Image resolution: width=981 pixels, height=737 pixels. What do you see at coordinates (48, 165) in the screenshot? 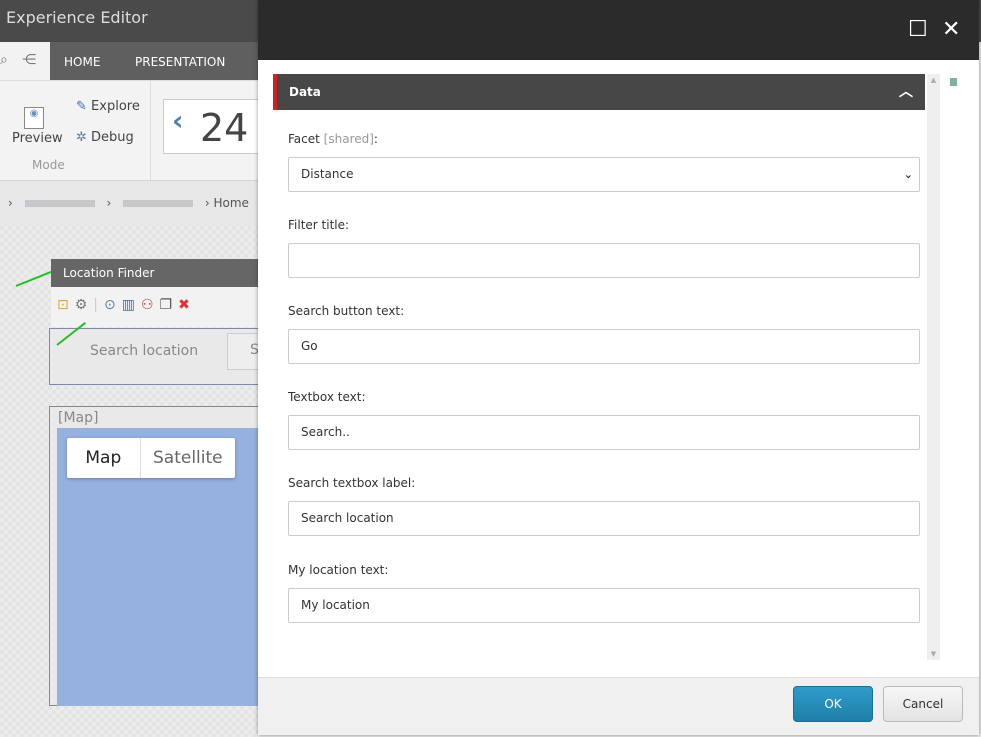
I see `mode-group-label: Mode` at bounding box center [48, 165].